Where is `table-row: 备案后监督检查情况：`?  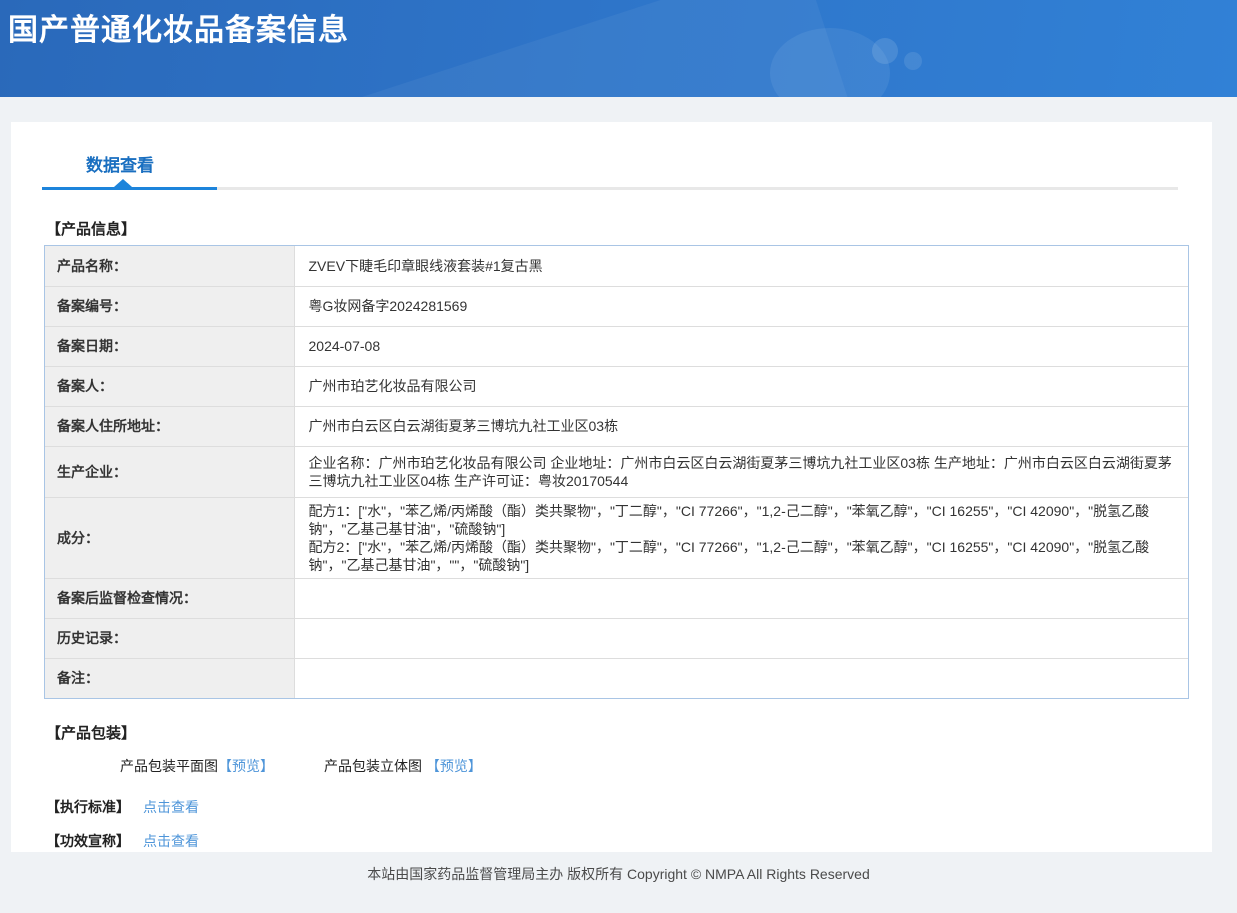 table-row: 备案后监督检查情况： is located at coordinates (616, 598).